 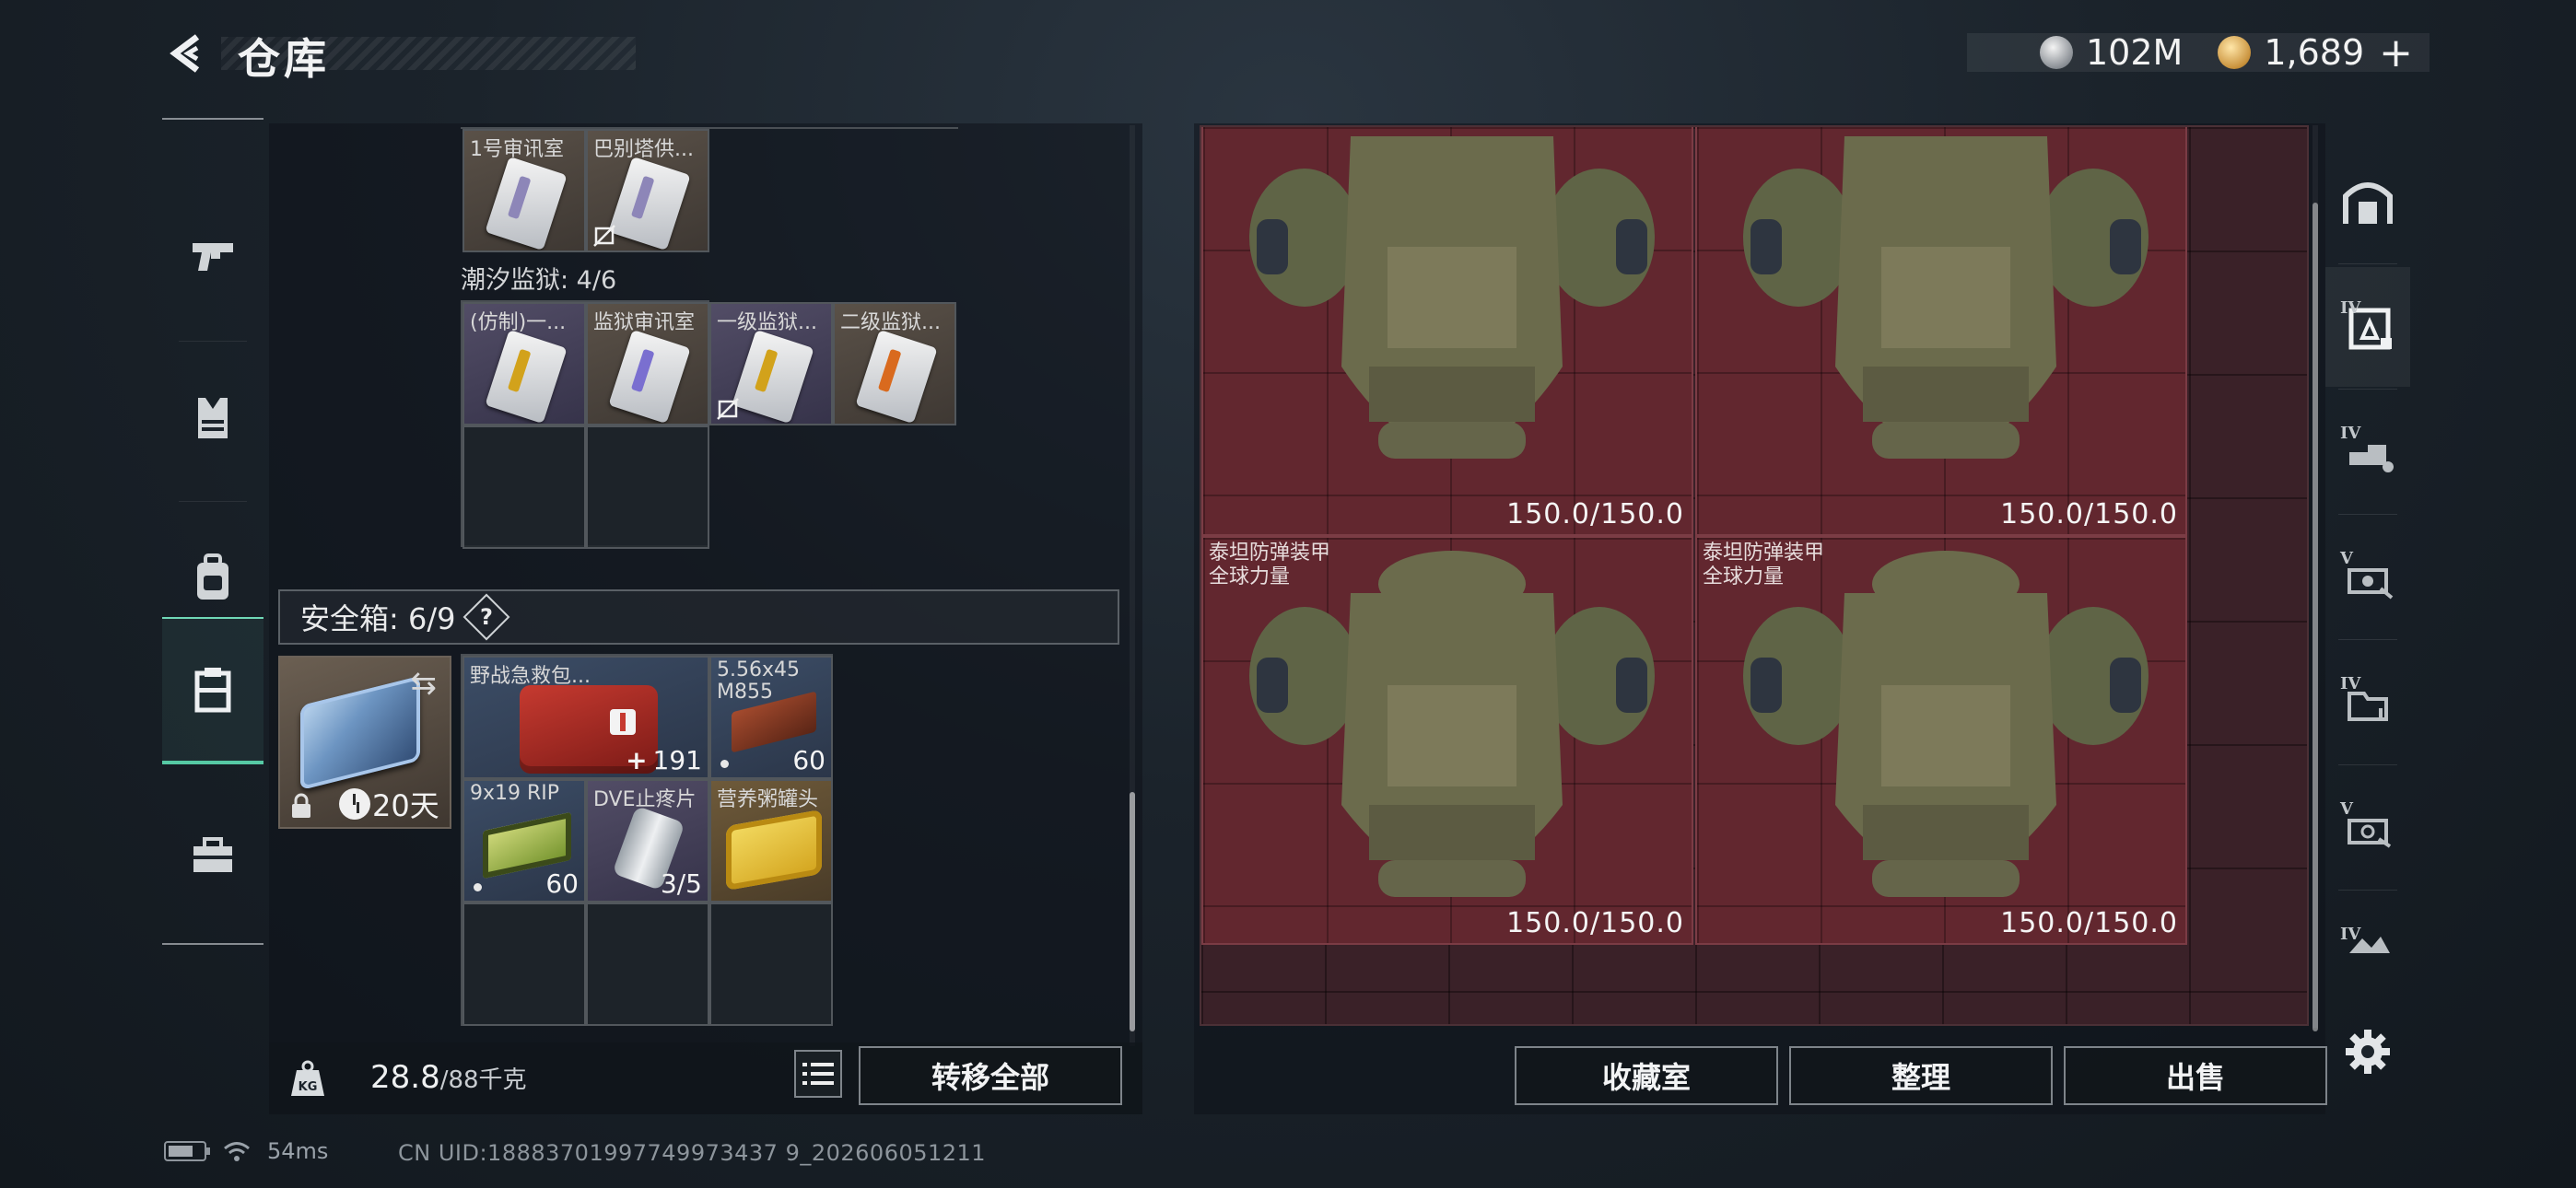 What do you see at coordinates (212, 256) in the screenshot?
I see `nav-item-weapons` at bounding box center [212, 256].